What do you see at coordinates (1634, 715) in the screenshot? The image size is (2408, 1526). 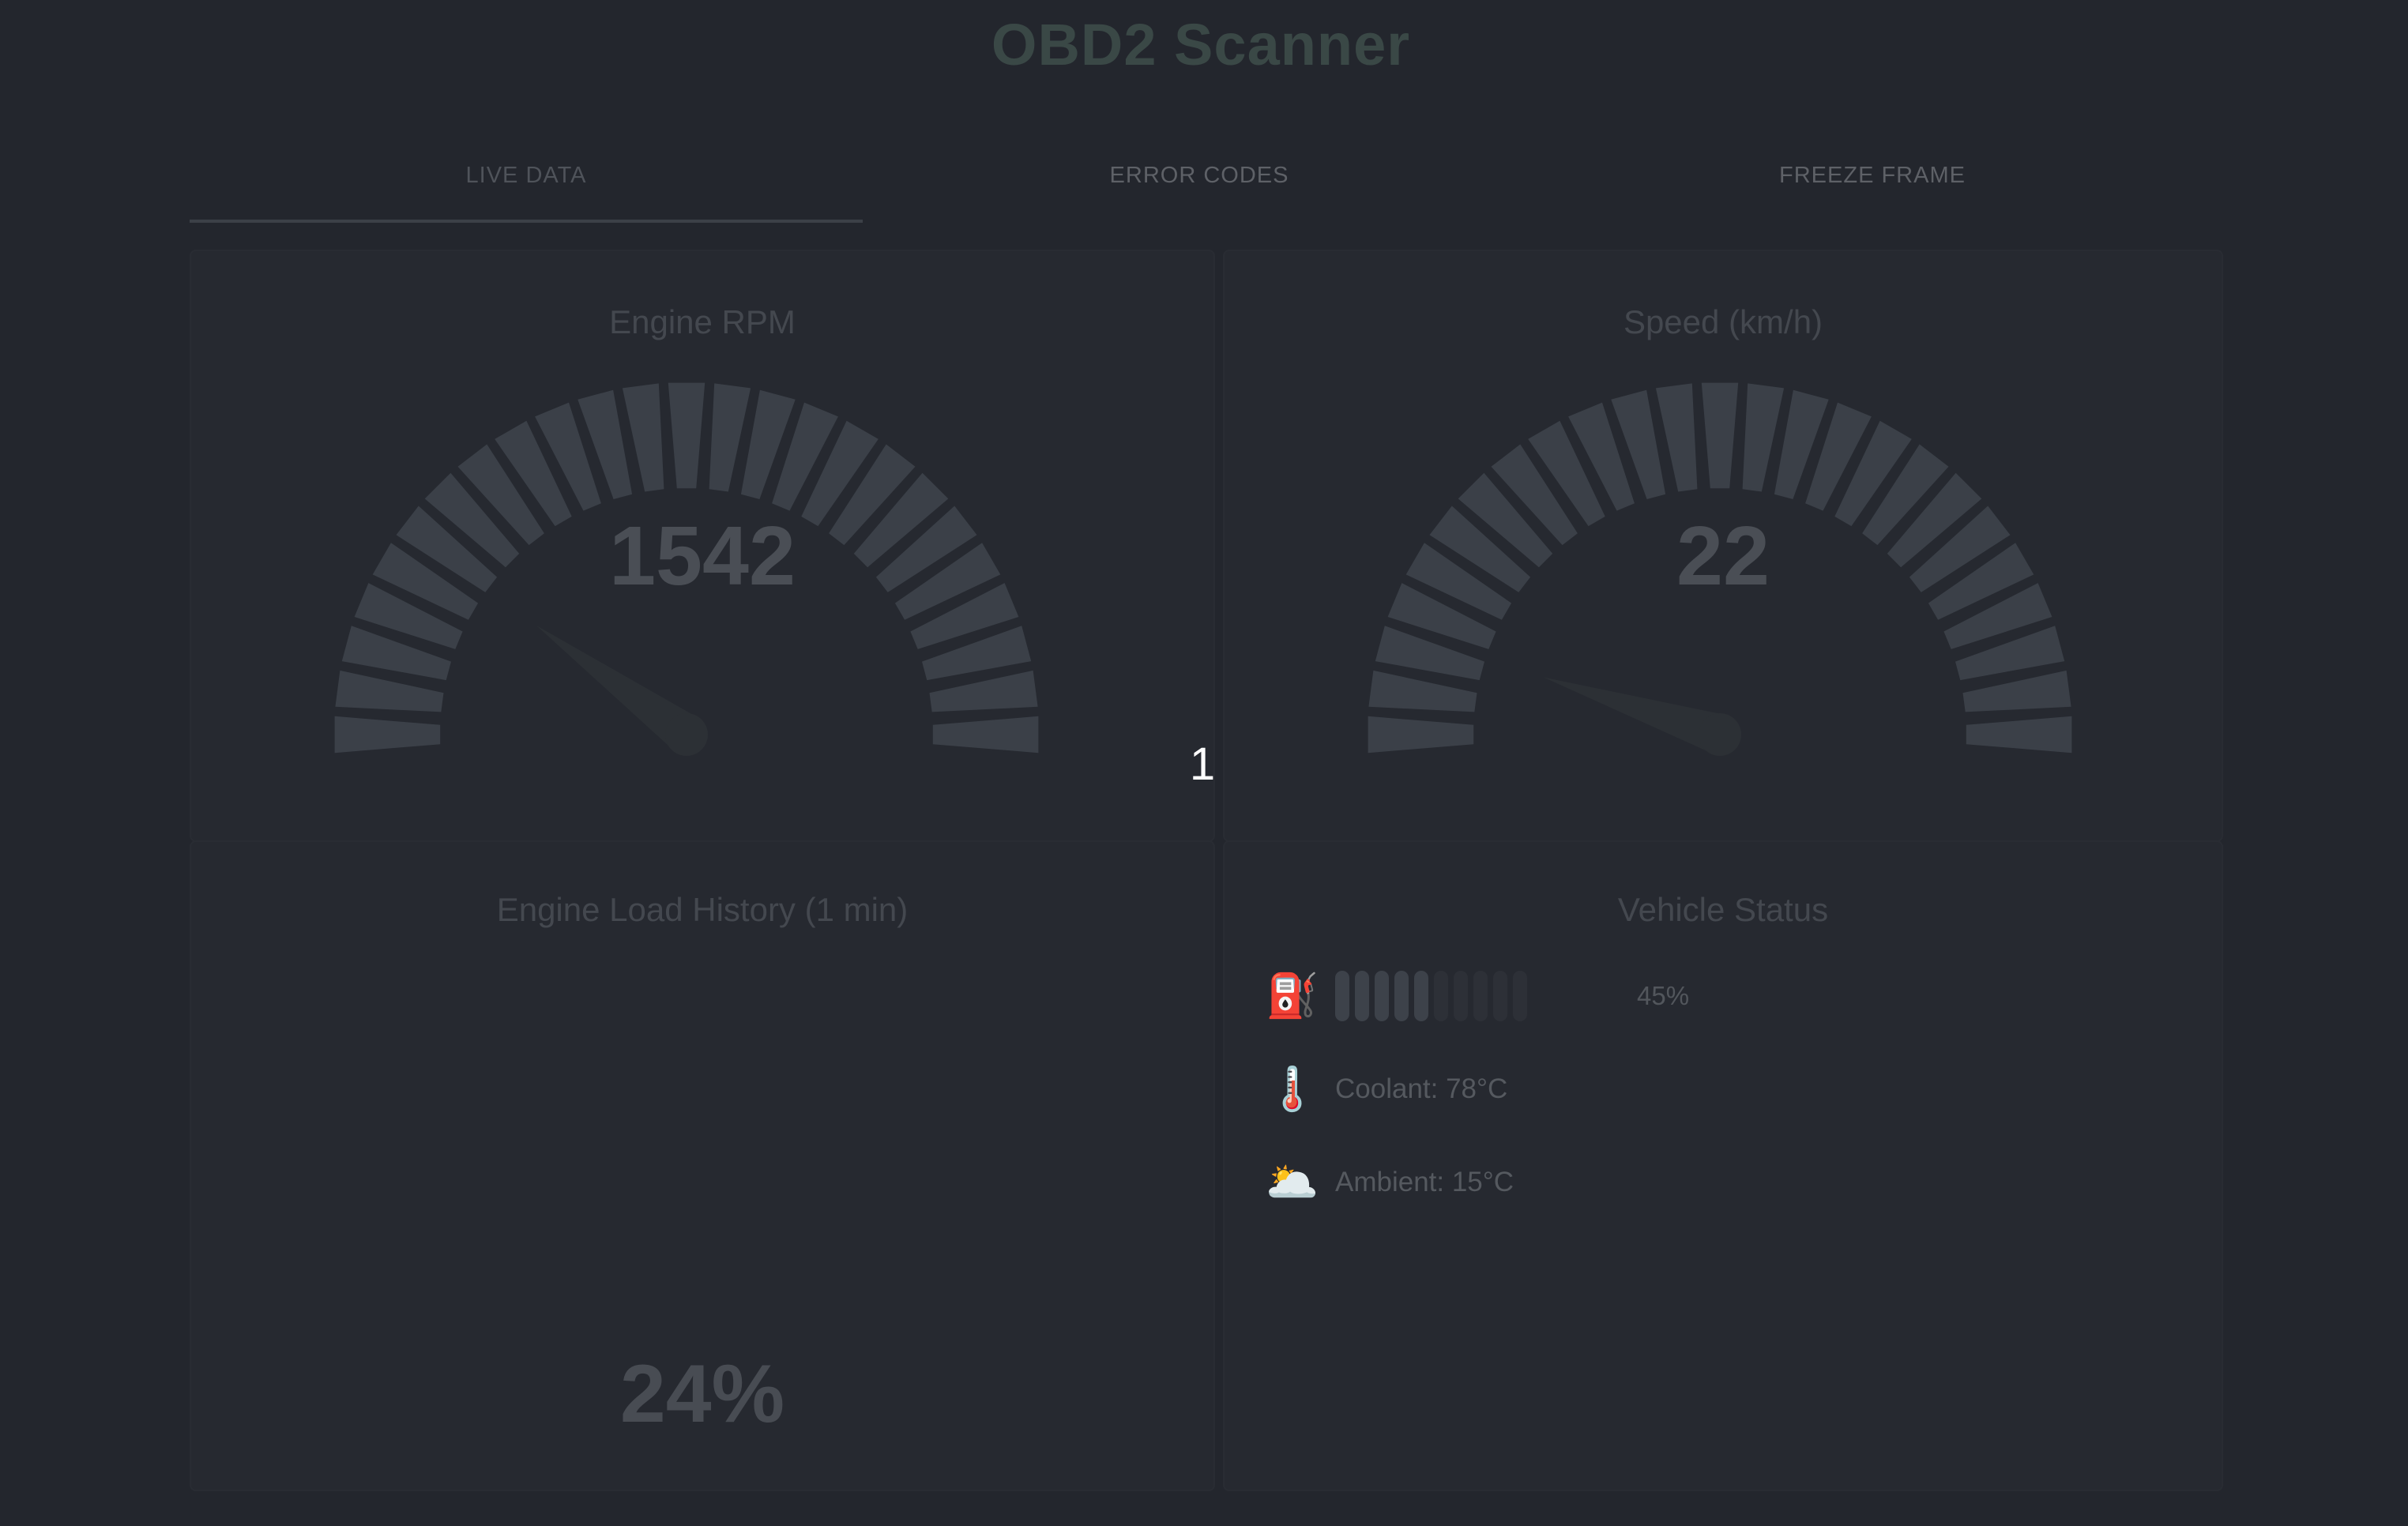 I see `speed-gauge-needle` at bounding box center [1634, 715].